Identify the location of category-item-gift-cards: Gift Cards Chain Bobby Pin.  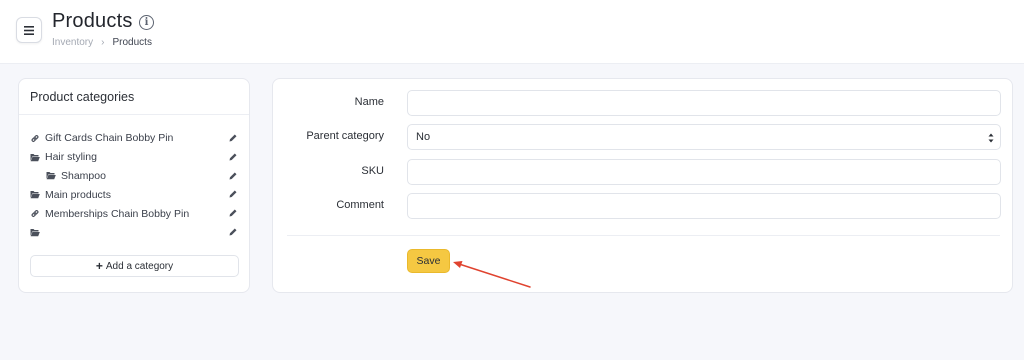
(134, 138).